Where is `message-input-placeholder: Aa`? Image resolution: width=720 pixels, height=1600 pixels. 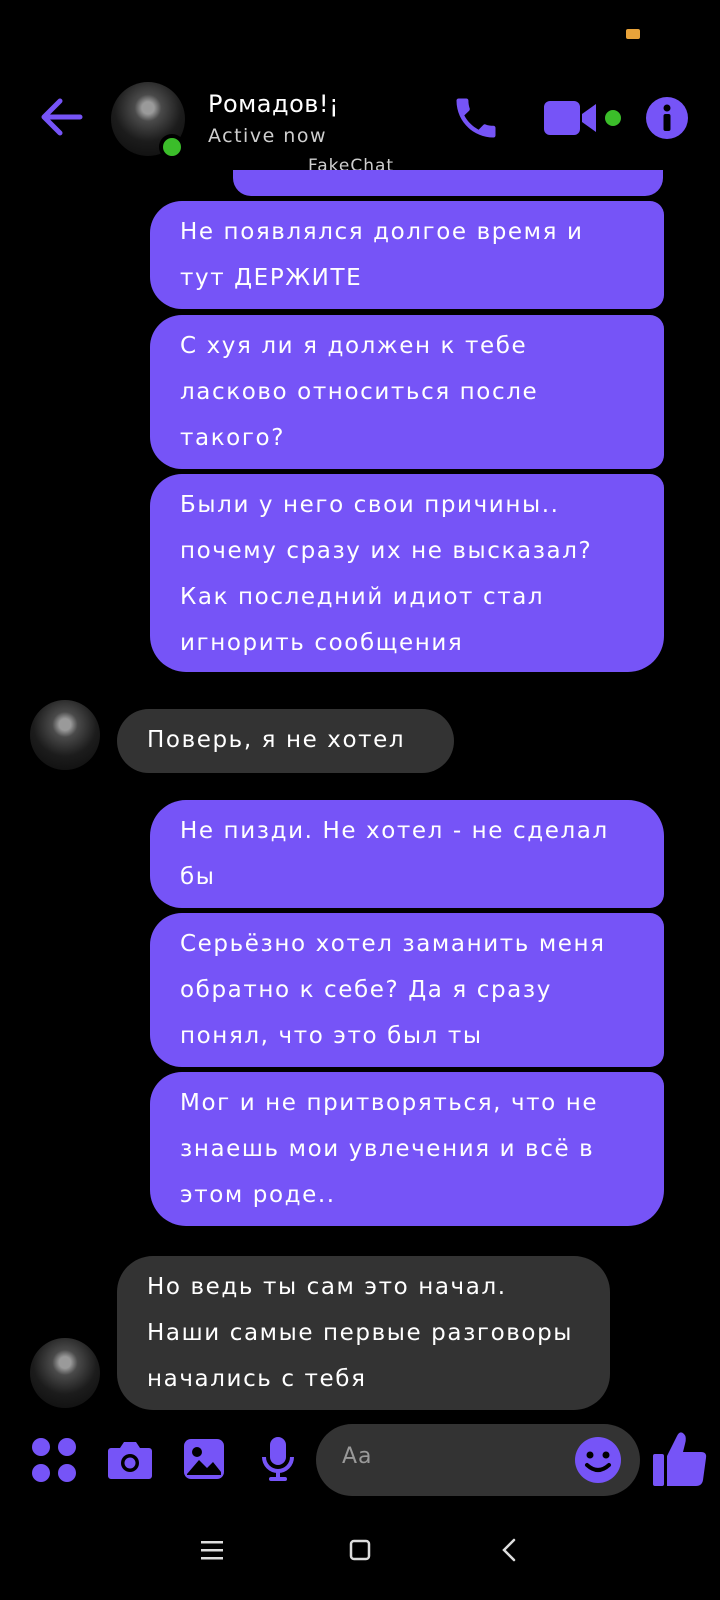 message-input-placeholder: Aa is located at coordinates (357, 1456).